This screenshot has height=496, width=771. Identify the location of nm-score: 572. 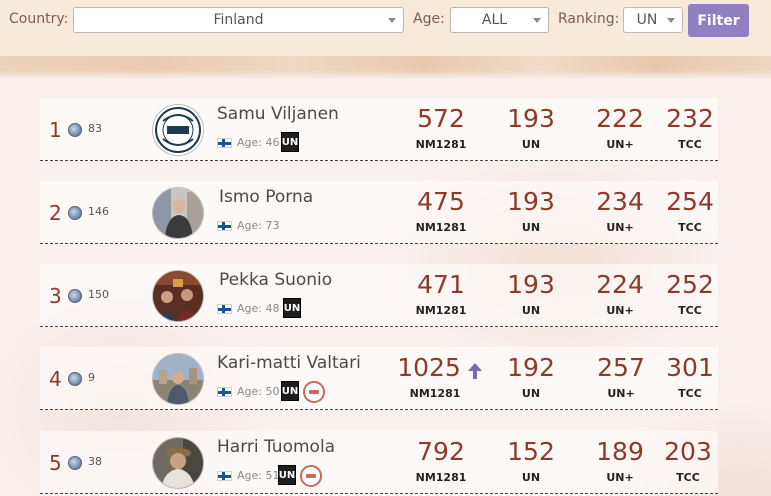
(441, 118).